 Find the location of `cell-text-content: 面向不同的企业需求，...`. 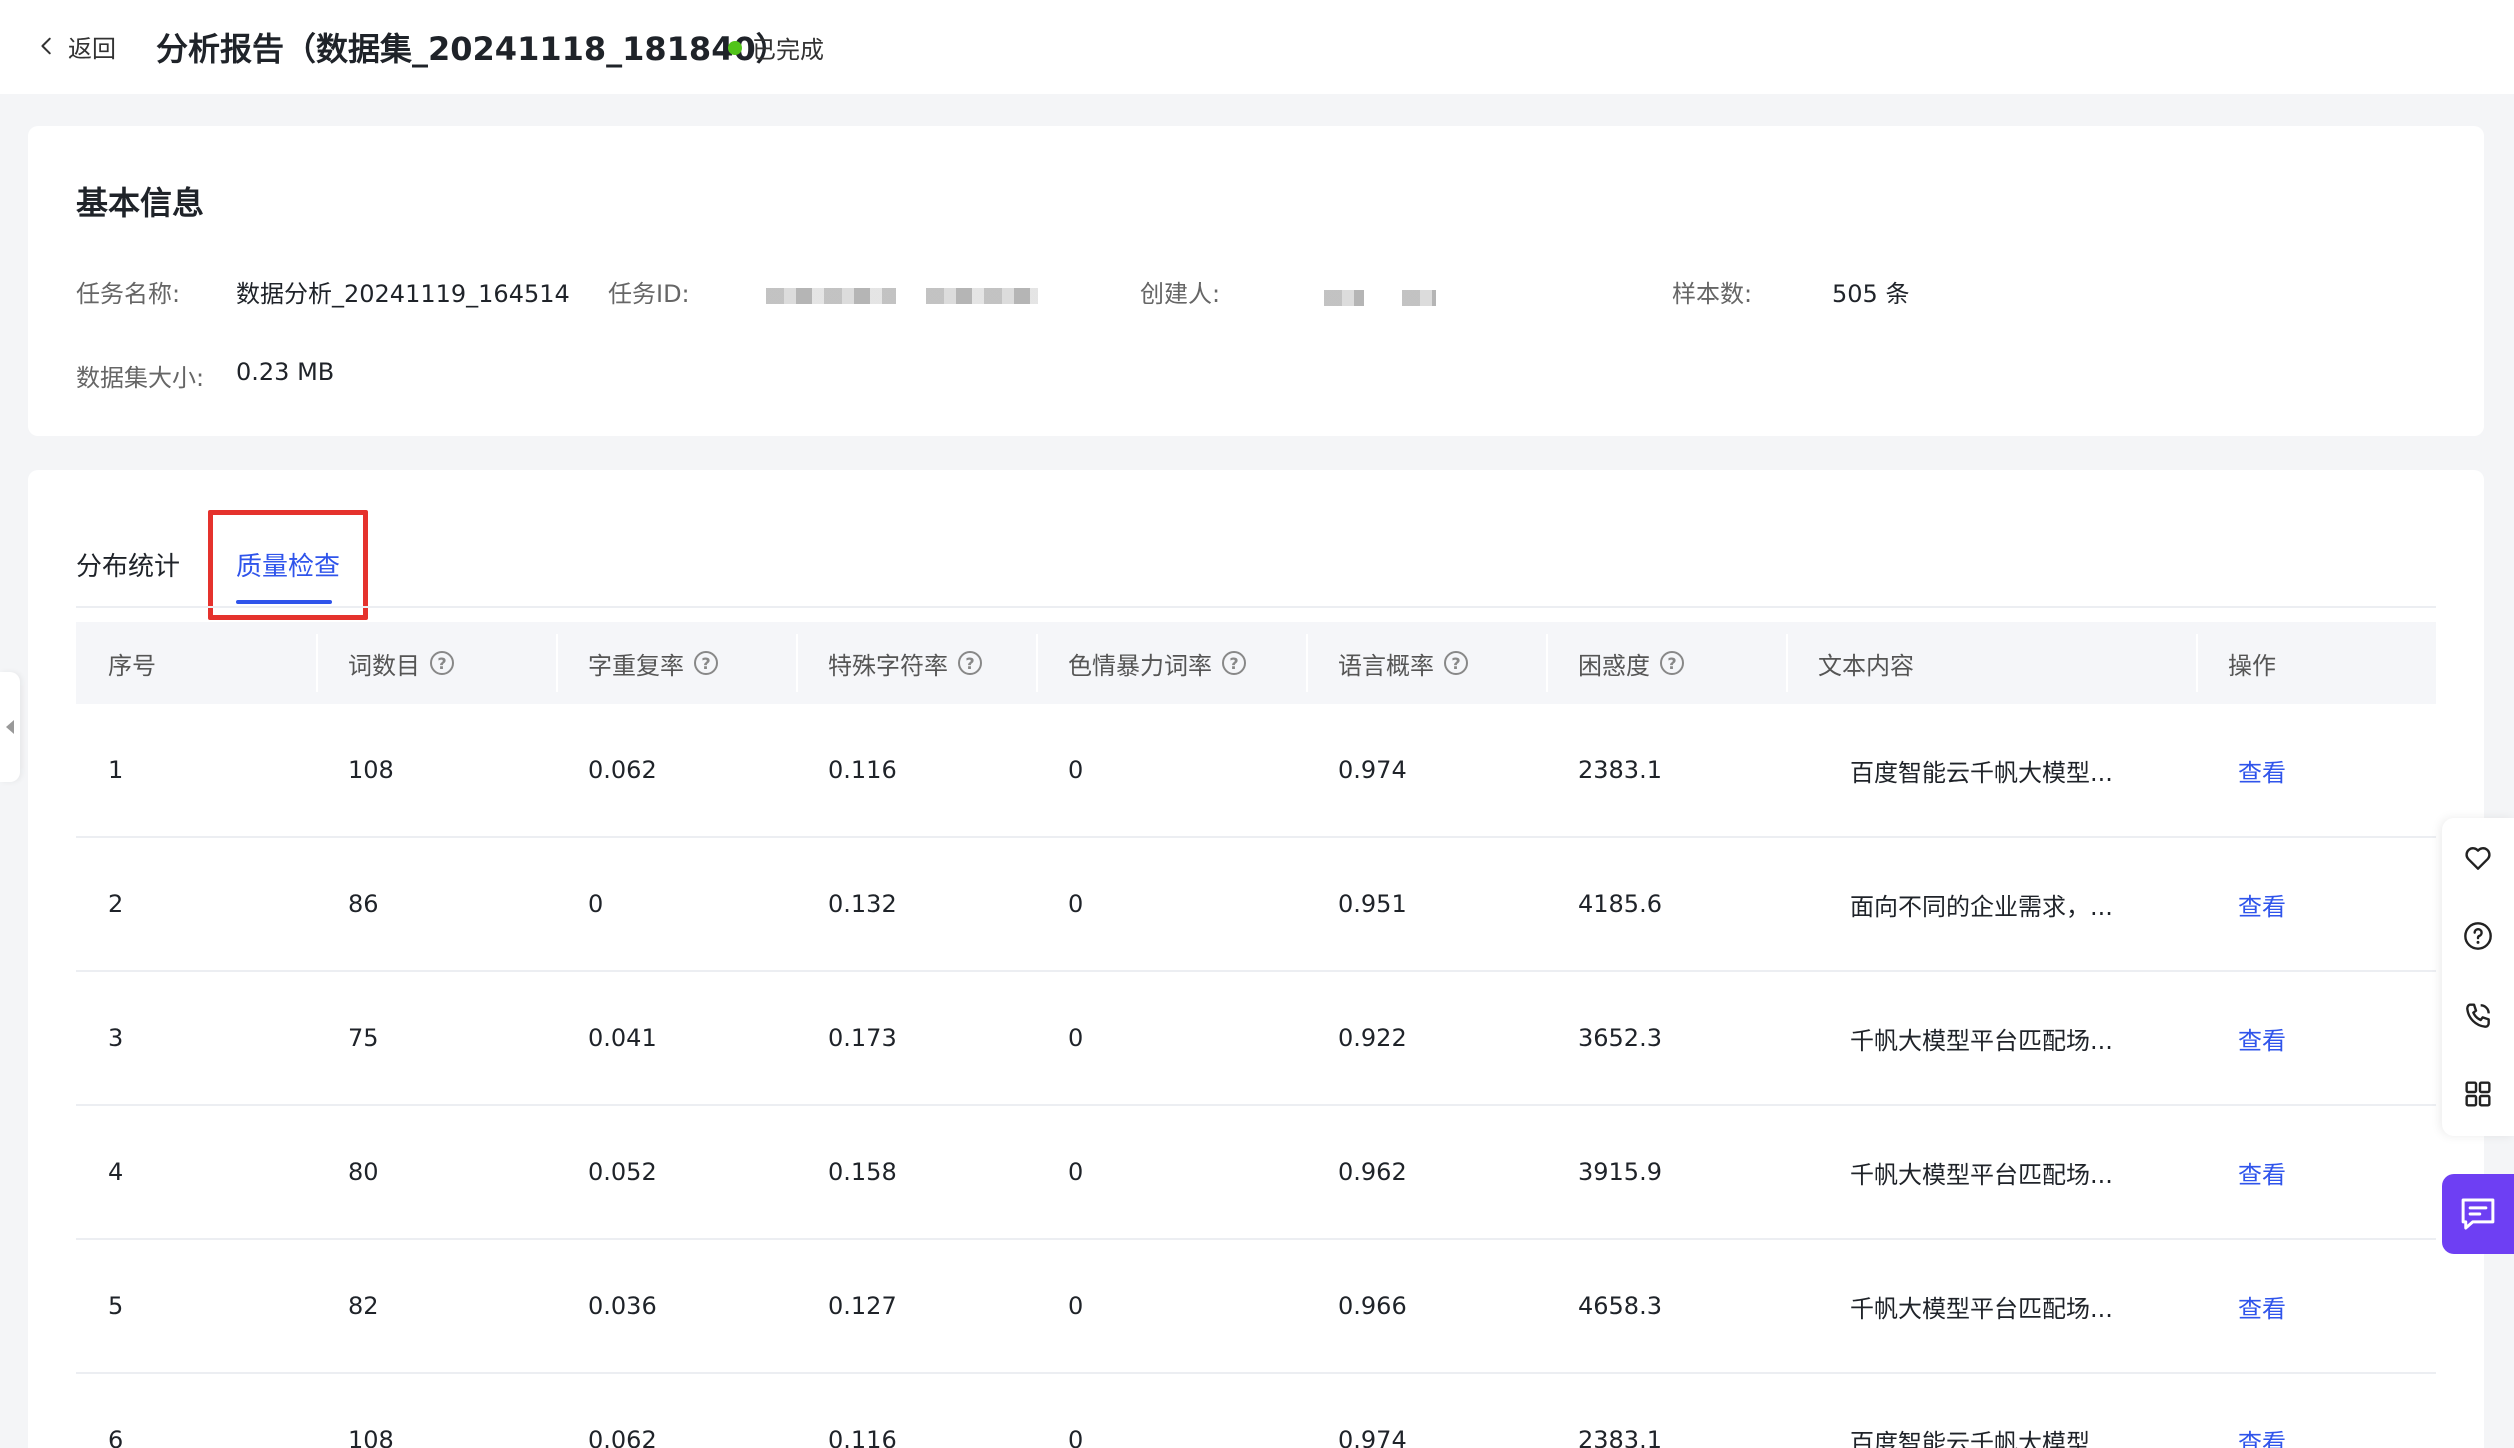

cell-text-content: 面向不同的企业需求，... is located at coordinates (1981, 906).